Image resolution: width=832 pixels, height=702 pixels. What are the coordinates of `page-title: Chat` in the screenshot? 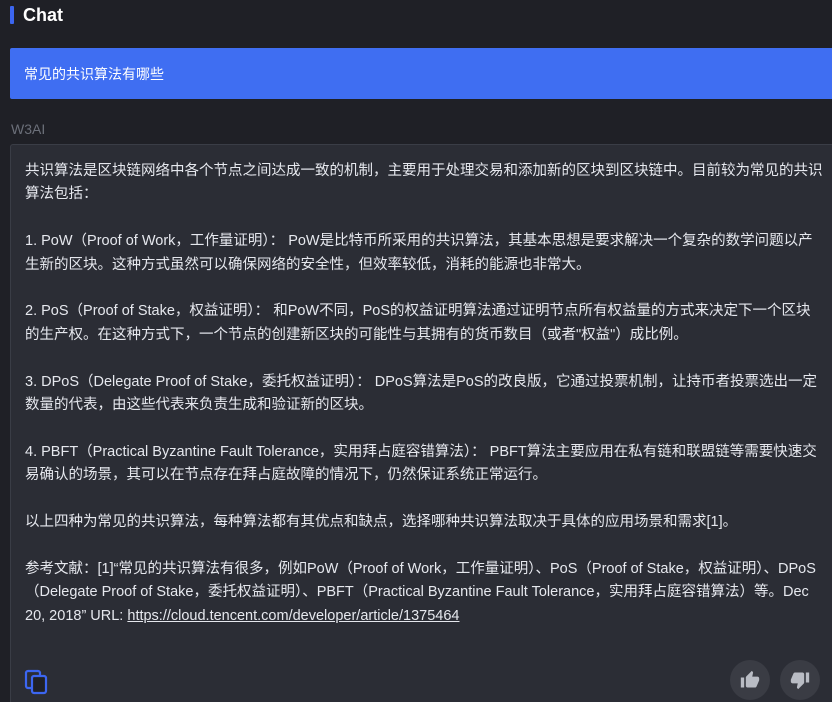 It's located at (43, 14).